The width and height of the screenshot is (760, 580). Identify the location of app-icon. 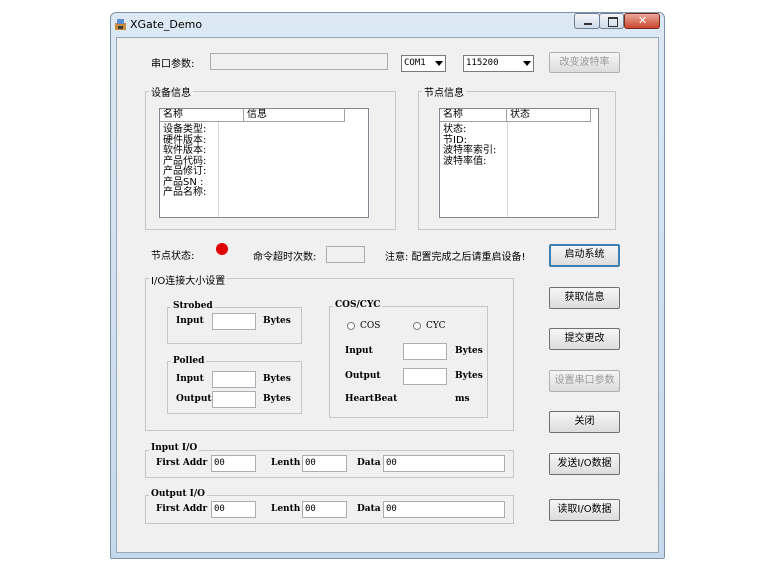
(120, 24).